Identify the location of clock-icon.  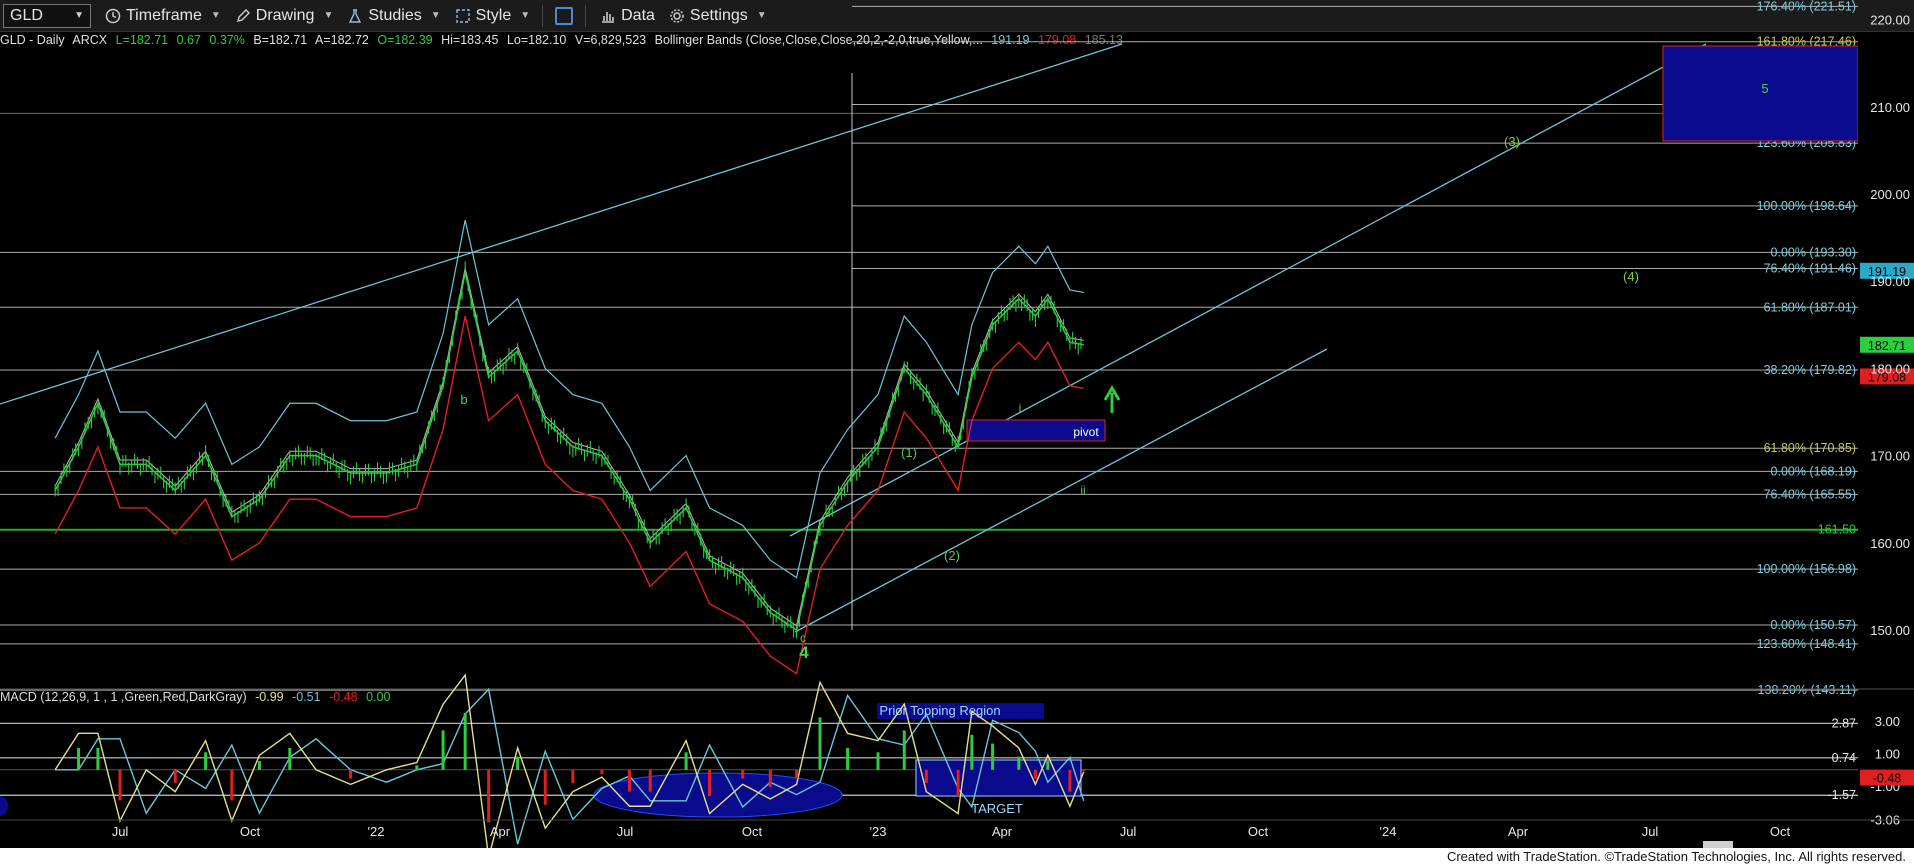
(113, 15).